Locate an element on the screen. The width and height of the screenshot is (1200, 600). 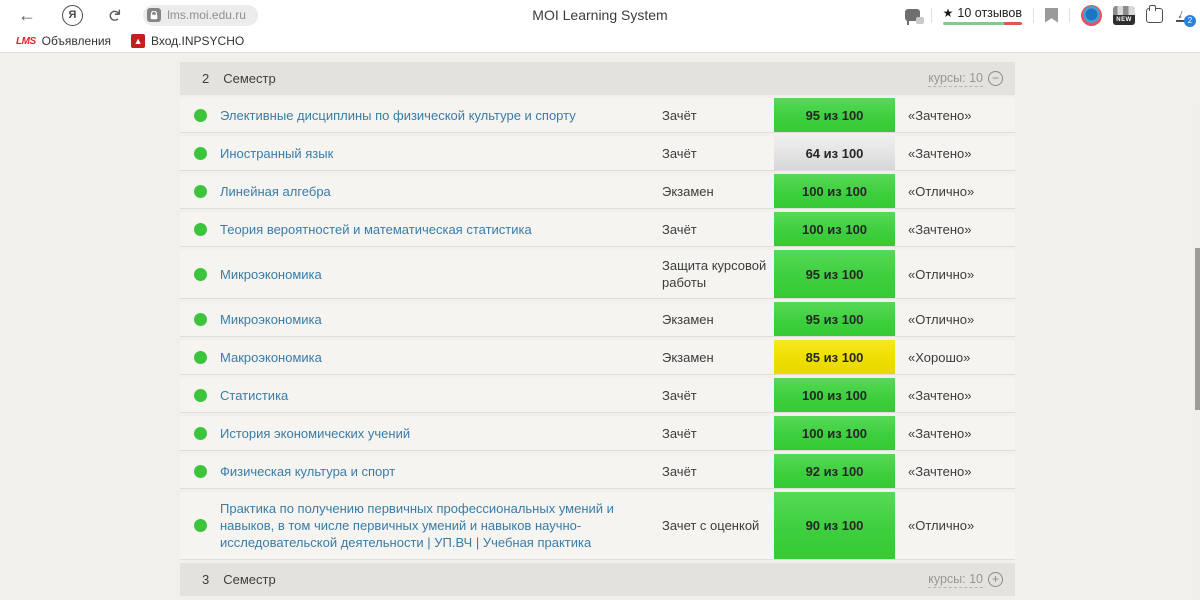
course-row: Статистика Зачёт 100 из 100 «Зачтено» is located at coordinates (597, 395).